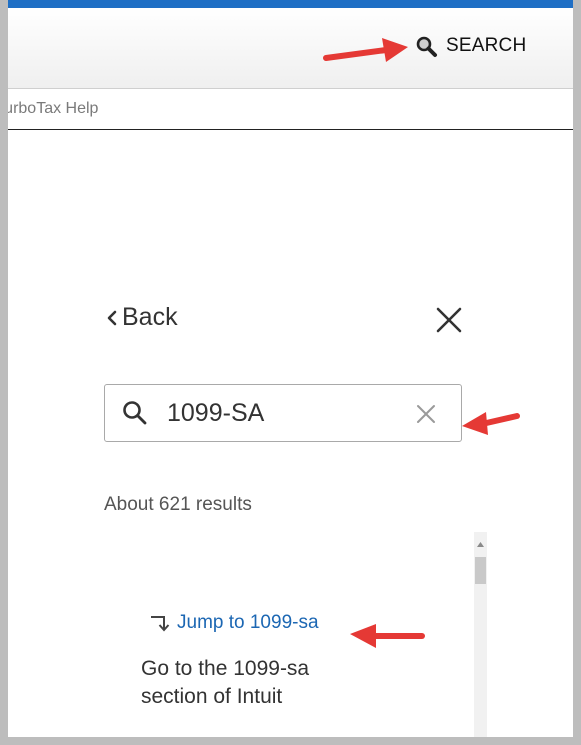 This screenshot has width=581, height=745. I want to click on search-field, so click(283, 413).